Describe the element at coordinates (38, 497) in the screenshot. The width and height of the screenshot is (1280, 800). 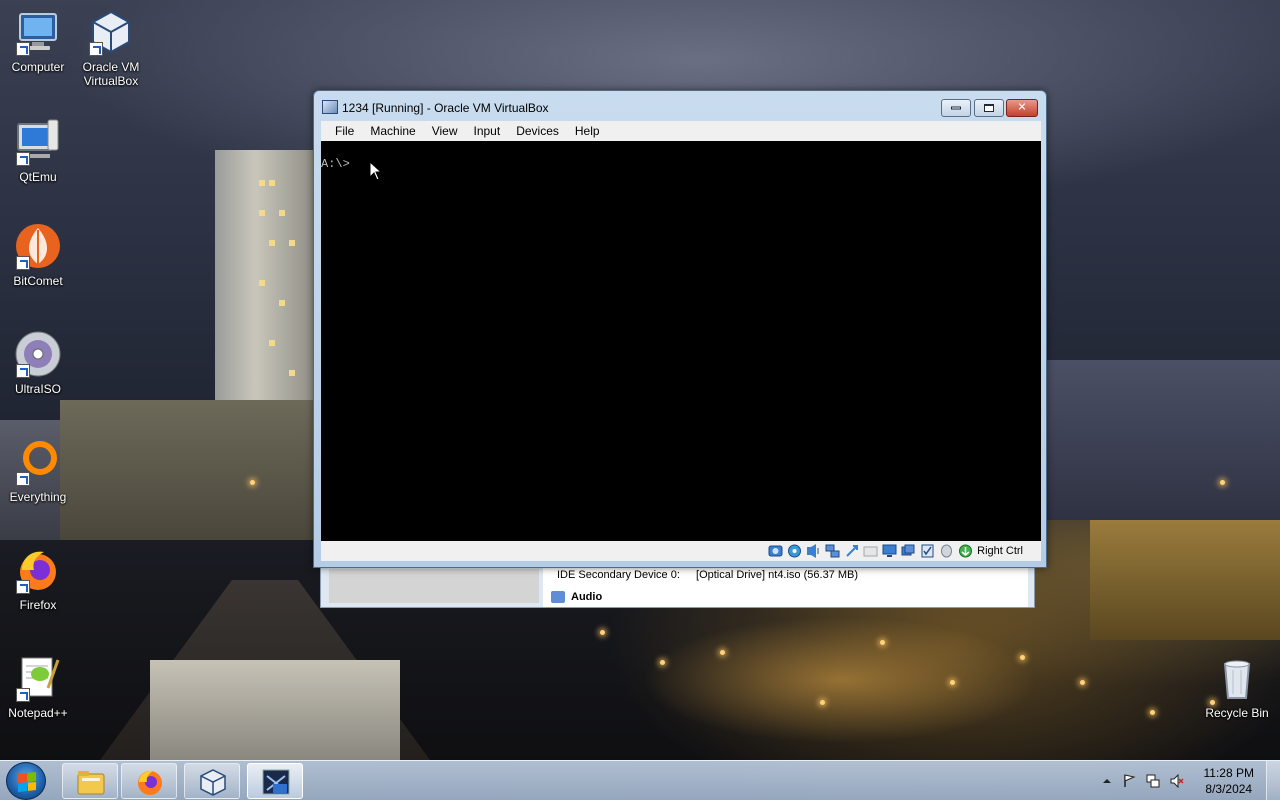
I see `desktop-icon-label: Everything` at that location.